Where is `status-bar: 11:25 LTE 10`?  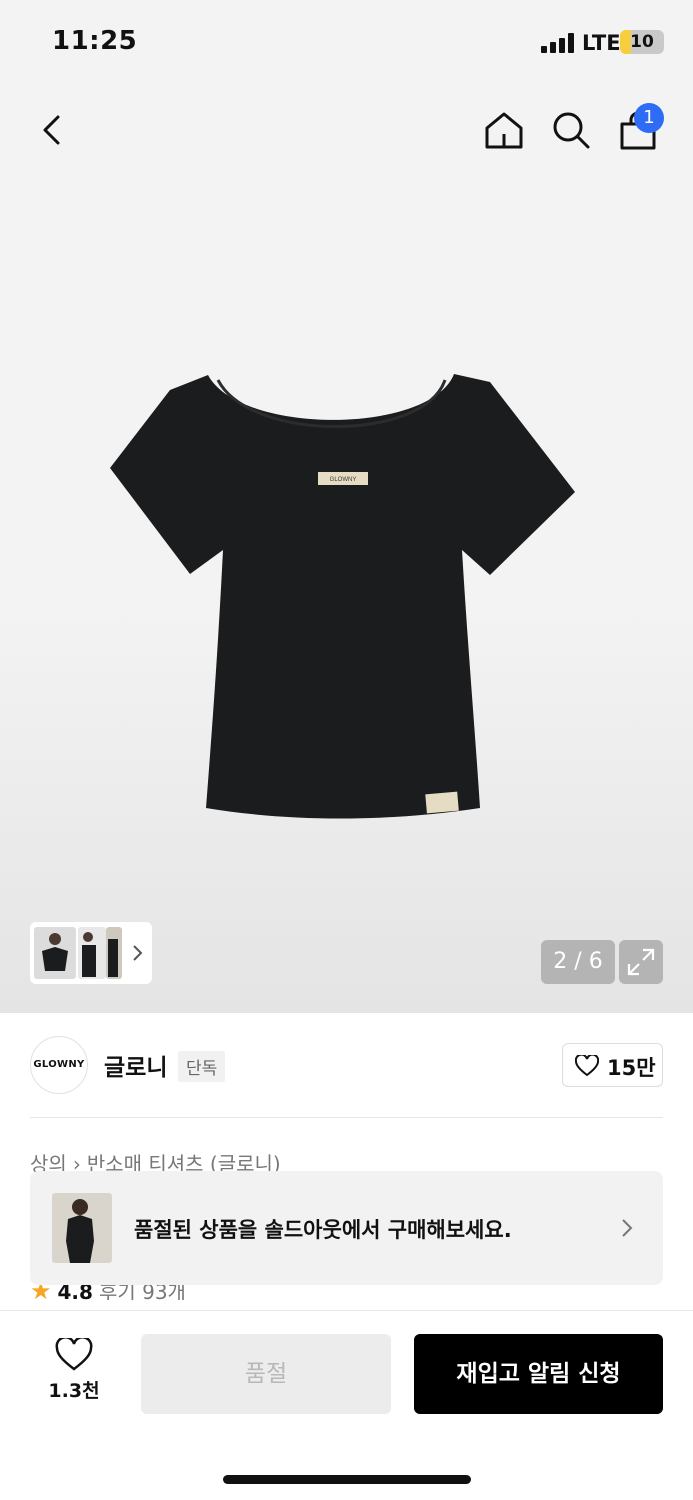 status-bar: 11:25 LTE 10 is located at coordinates (346, 44).